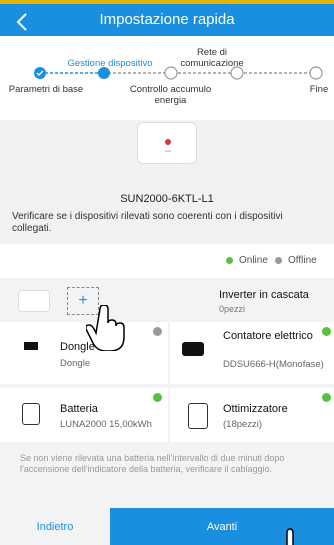 The image size is (334, 545). What do you see at coordinates (252, 353) in the screenshot?
I see `card-contatore: Contatore elettrico DDSU666-H(Monofase)` at bounding box center [252, 353].